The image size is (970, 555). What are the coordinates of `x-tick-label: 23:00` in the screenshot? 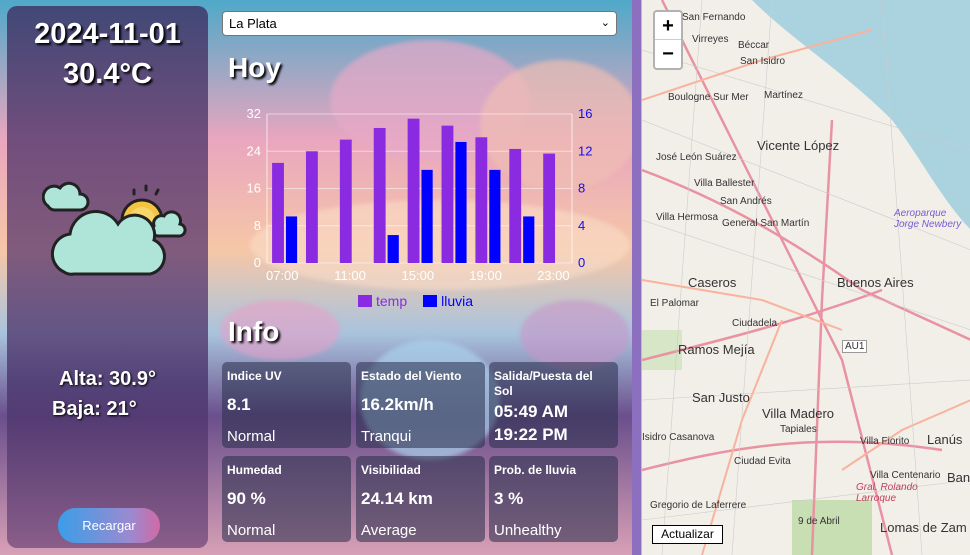 It's located at (553, 275).